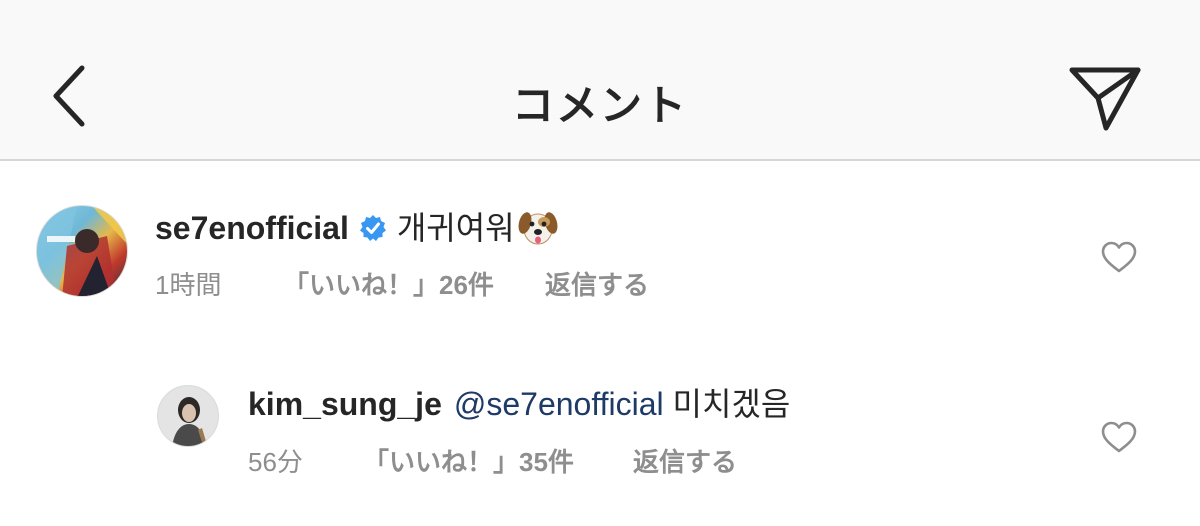 The image size is (1200, 526). I want to click on send-button, so click(1105, 97).